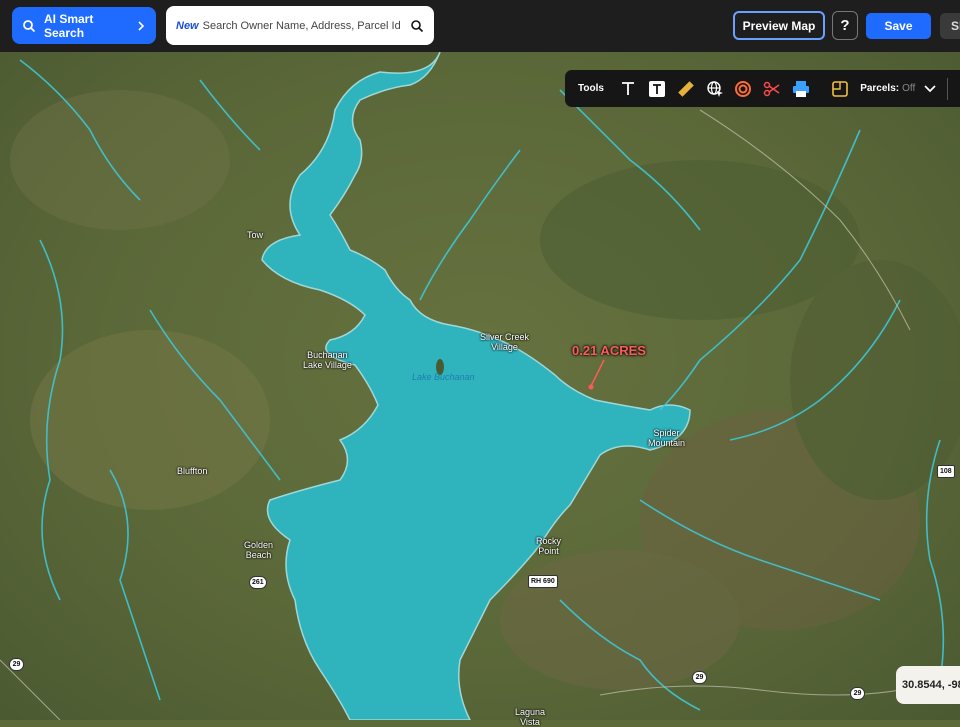 This screenshot has height=727, width=960. What do you see at coordinates (845, 25) in the screenshot?
I see `help-button: ?` at bounding box center [845, 25].